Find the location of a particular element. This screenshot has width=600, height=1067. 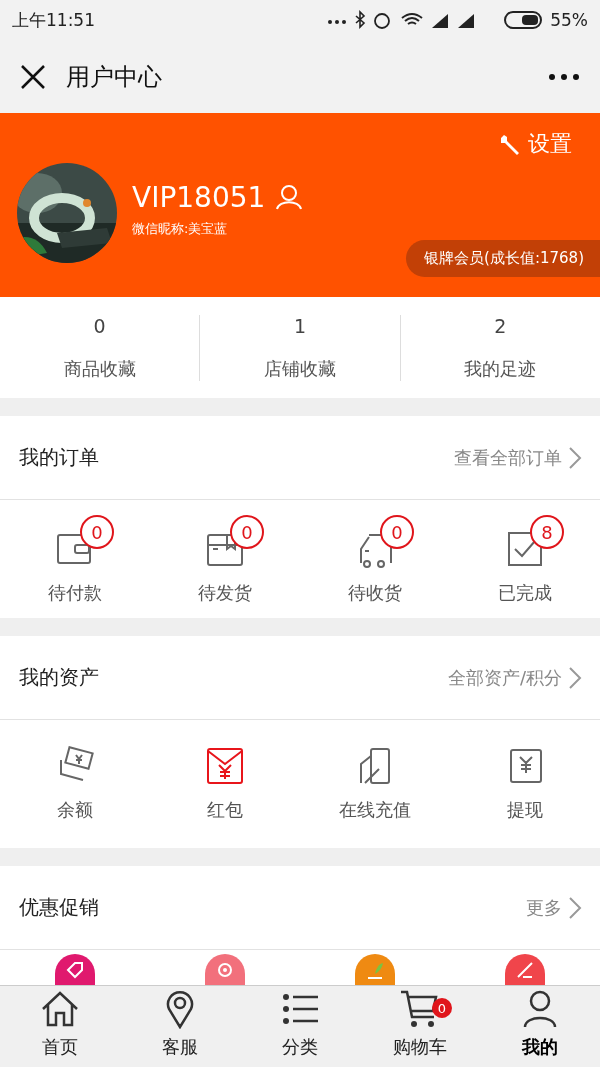

tab: 购物车 0 is located at coordinates (420, 1026).